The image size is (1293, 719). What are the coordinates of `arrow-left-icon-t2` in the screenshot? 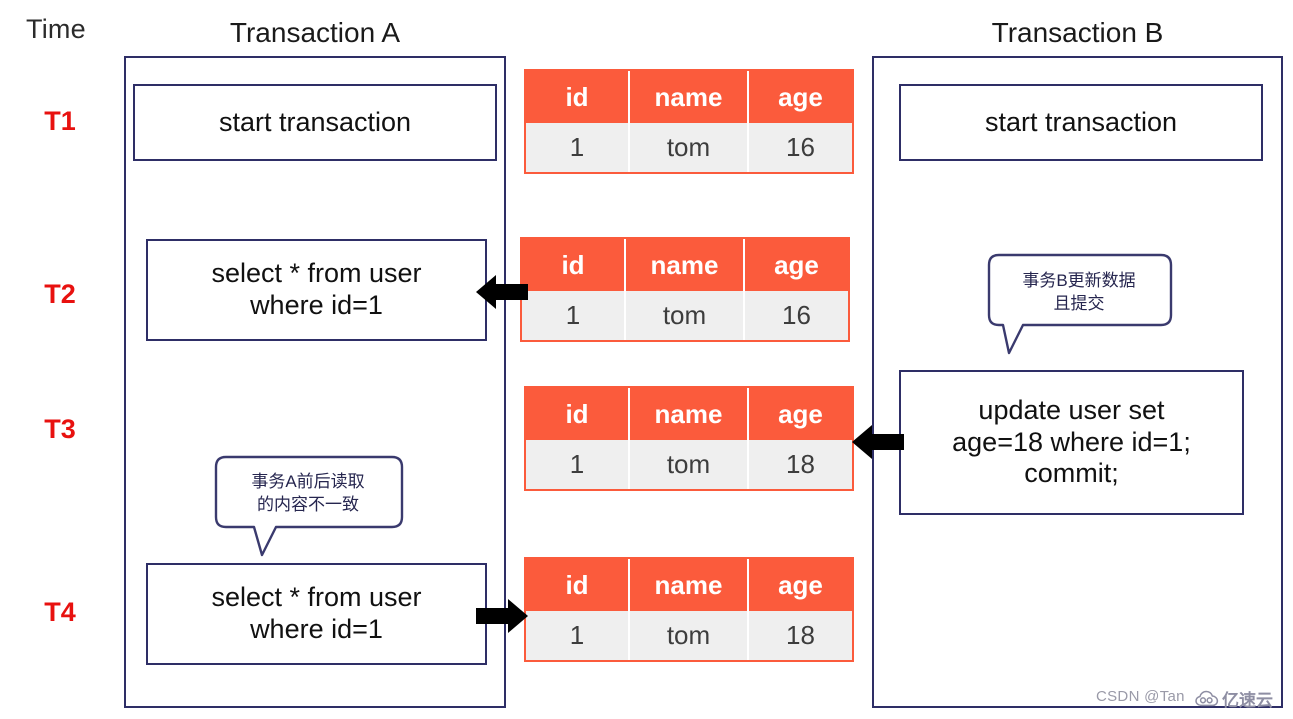 It's located at (502, 292).